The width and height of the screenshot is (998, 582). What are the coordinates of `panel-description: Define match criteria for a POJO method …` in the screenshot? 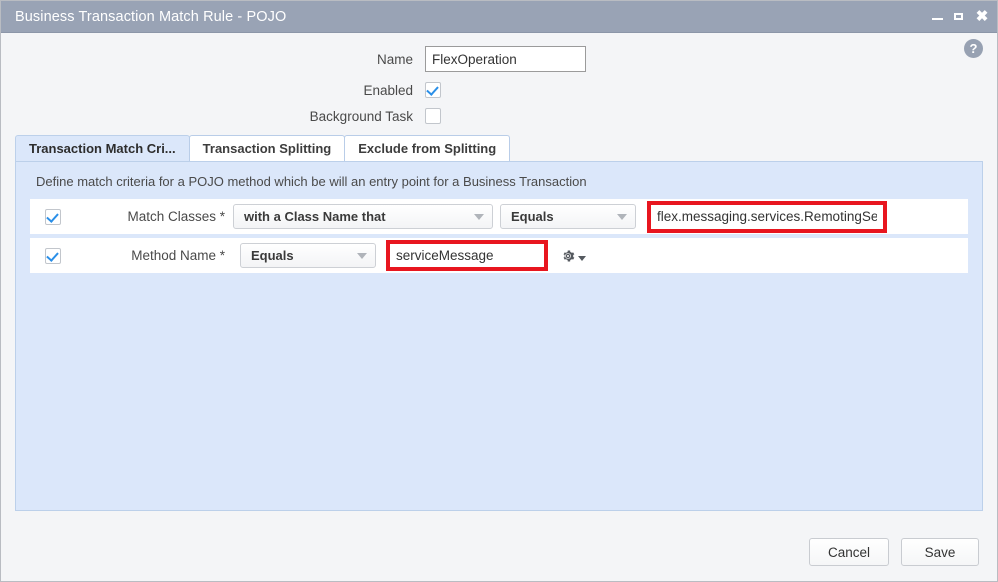 It's located at (311, 181).